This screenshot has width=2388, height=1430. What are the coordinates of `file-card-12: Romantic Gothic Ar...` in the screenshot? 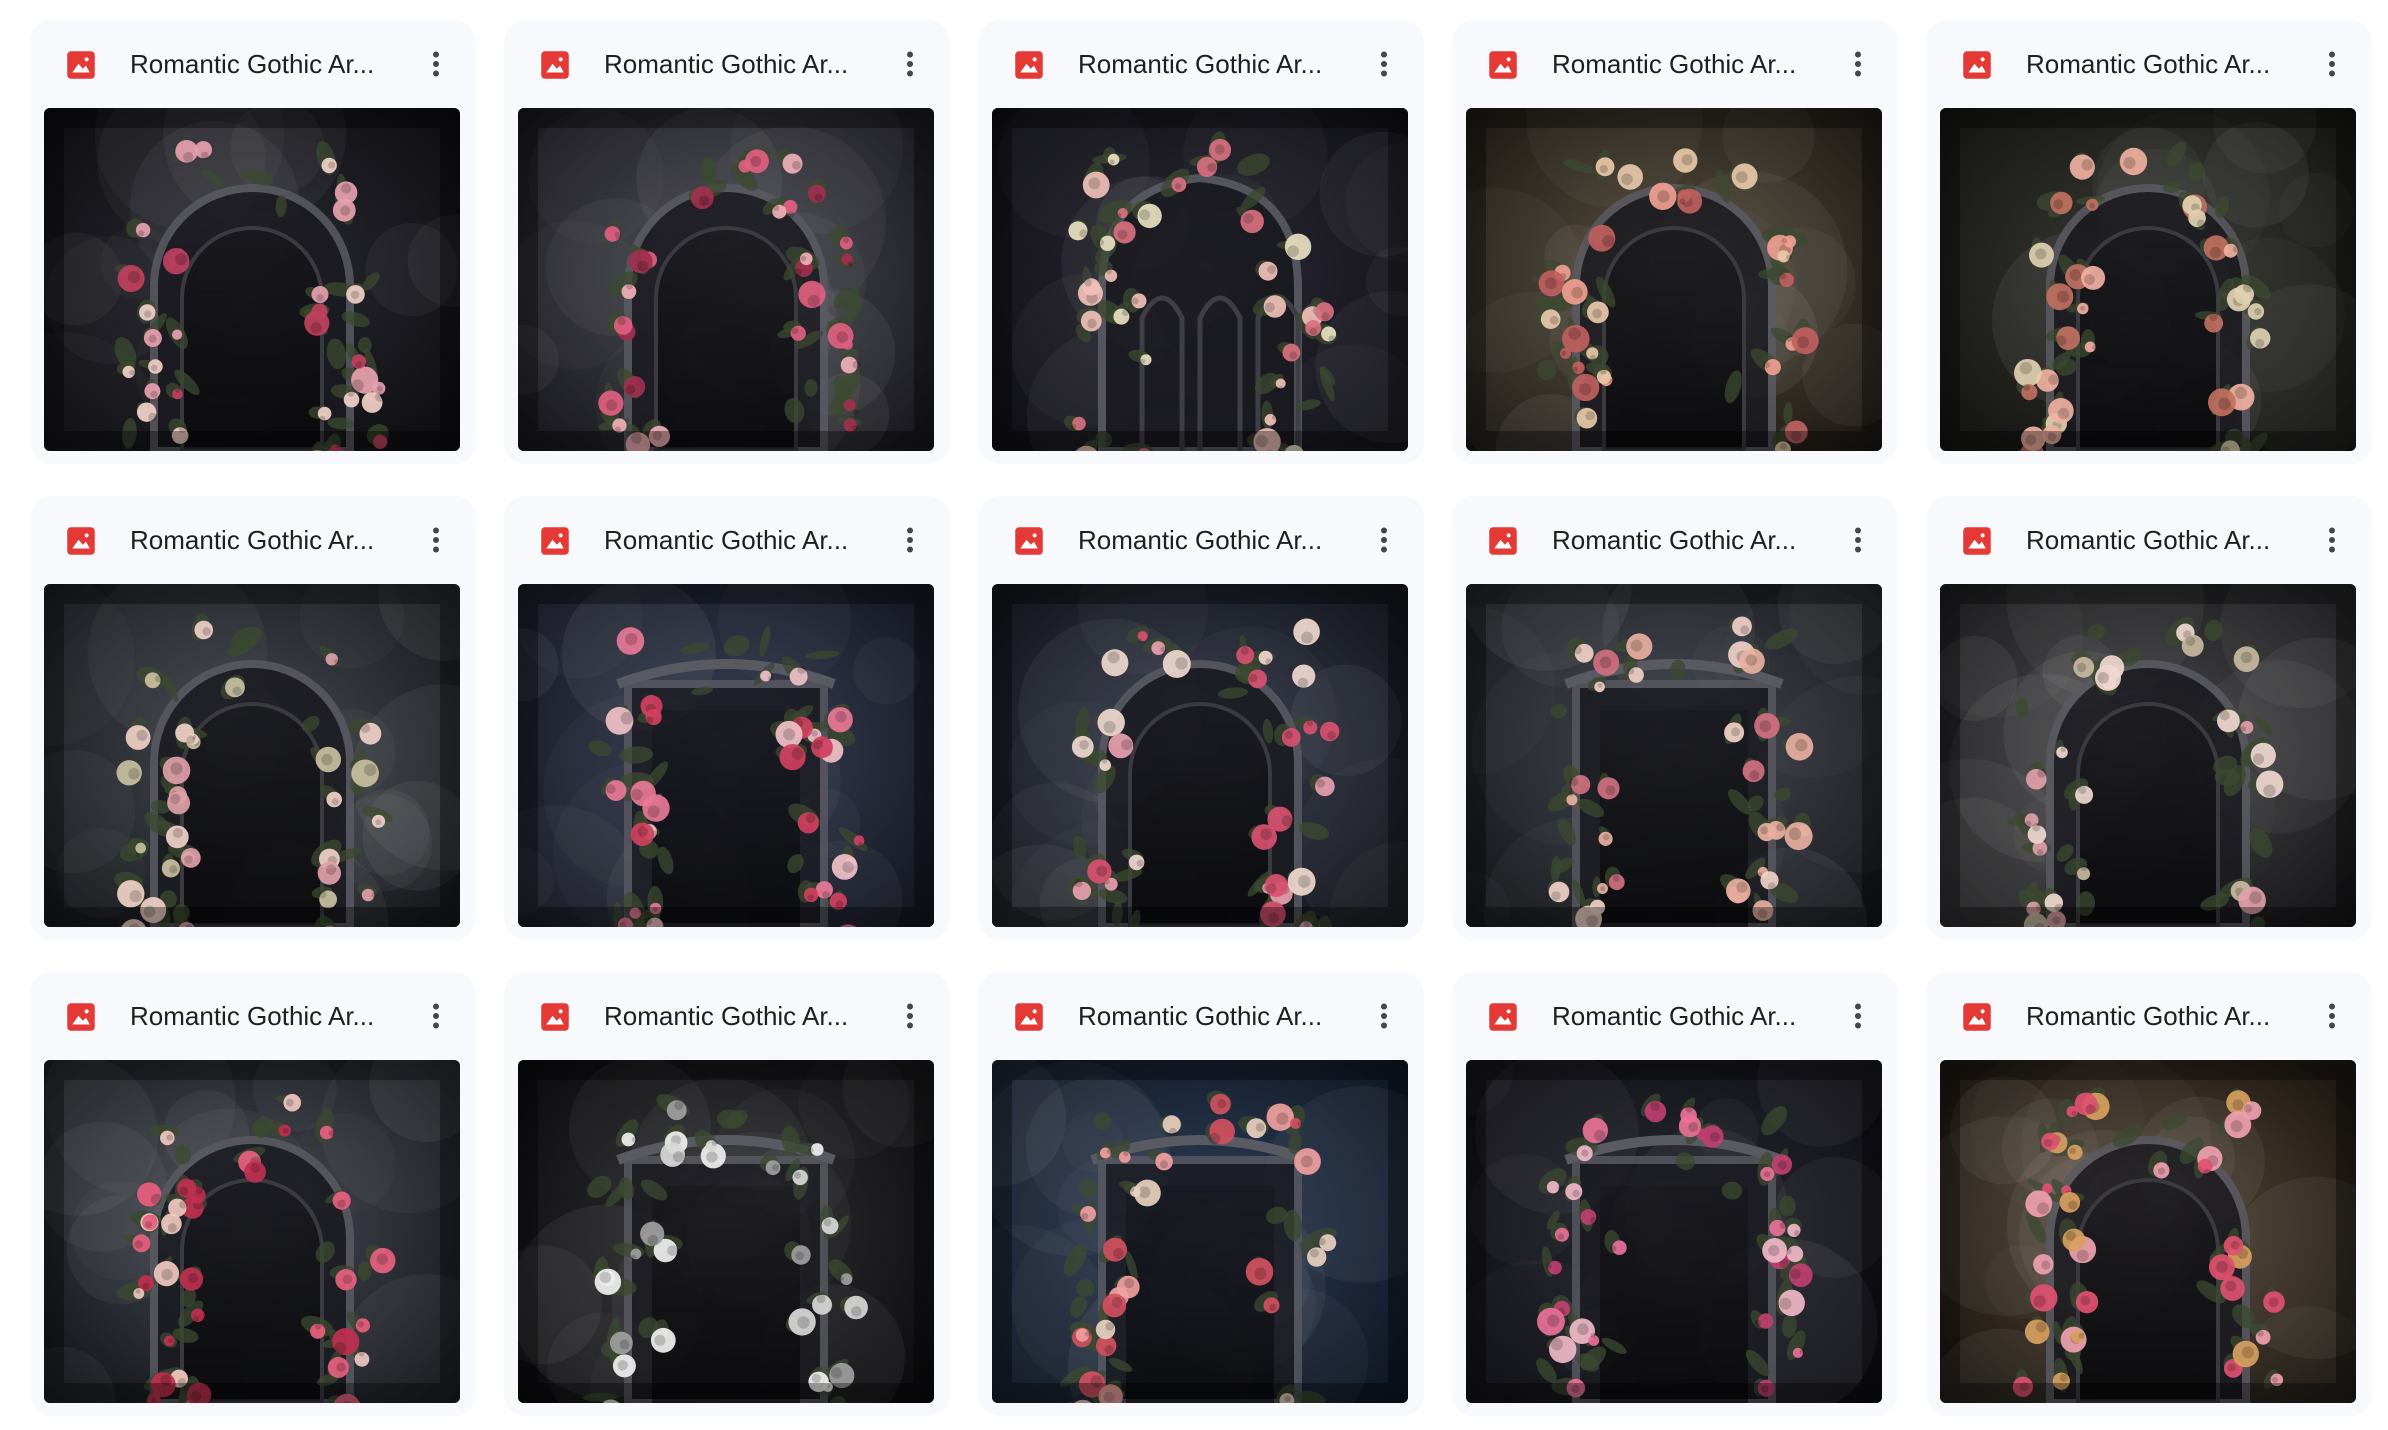 It's located at (727, 1194).